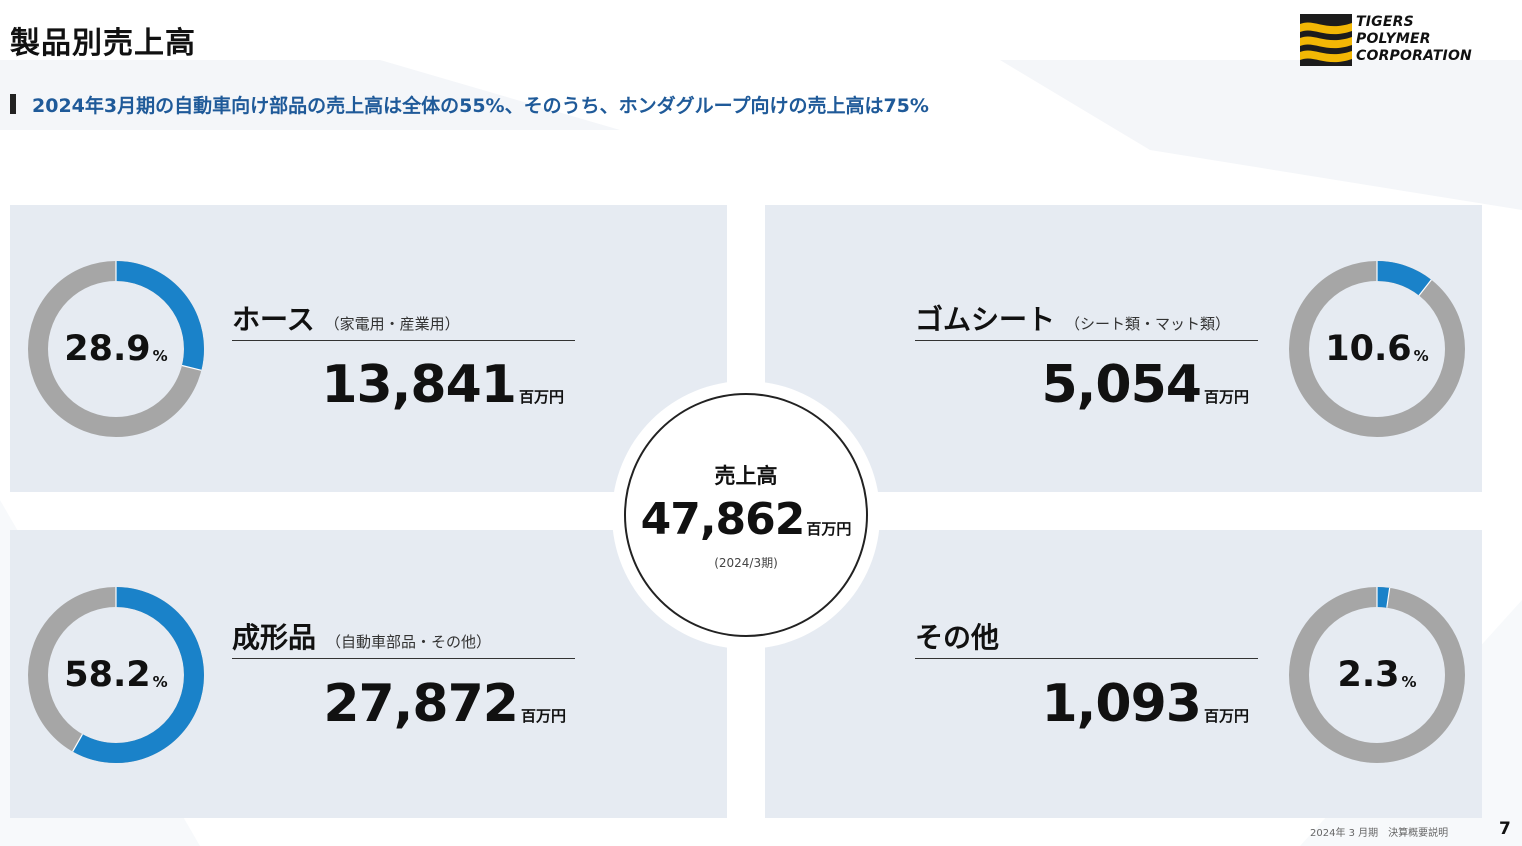 This screenshot has height=846, width=1522. I want to click on donut-label-molded: 58.2%, so click(116, 675).